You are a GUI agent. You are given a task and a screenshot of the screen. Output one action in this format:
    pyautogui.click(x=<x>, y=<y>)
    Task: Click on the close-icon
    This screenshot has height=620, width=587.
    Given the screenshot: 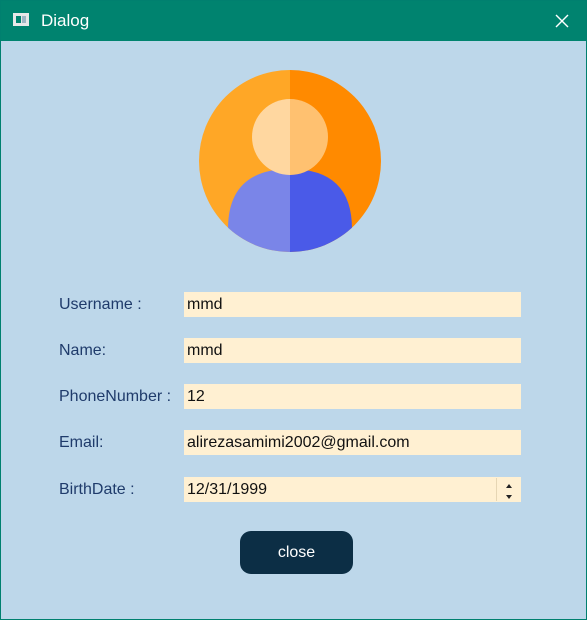 What is the action you would take?
    pyautogui.click(x=562, y=21)
    